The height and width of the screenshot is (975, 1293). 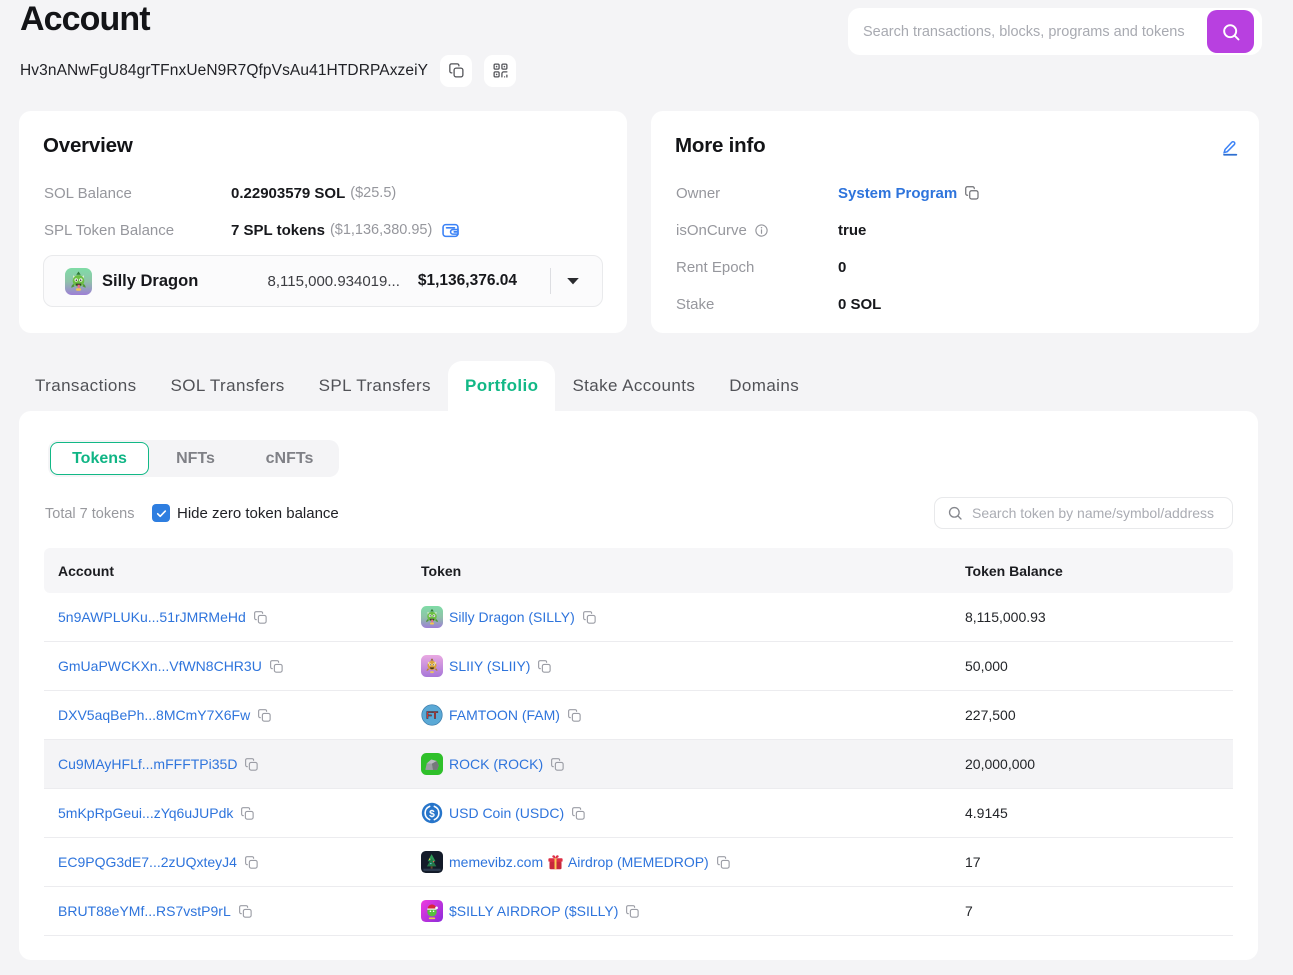 I want to click on account-link: GmUaPWCKXn...VfWN8CHR3U, so click(x=160, y=666).